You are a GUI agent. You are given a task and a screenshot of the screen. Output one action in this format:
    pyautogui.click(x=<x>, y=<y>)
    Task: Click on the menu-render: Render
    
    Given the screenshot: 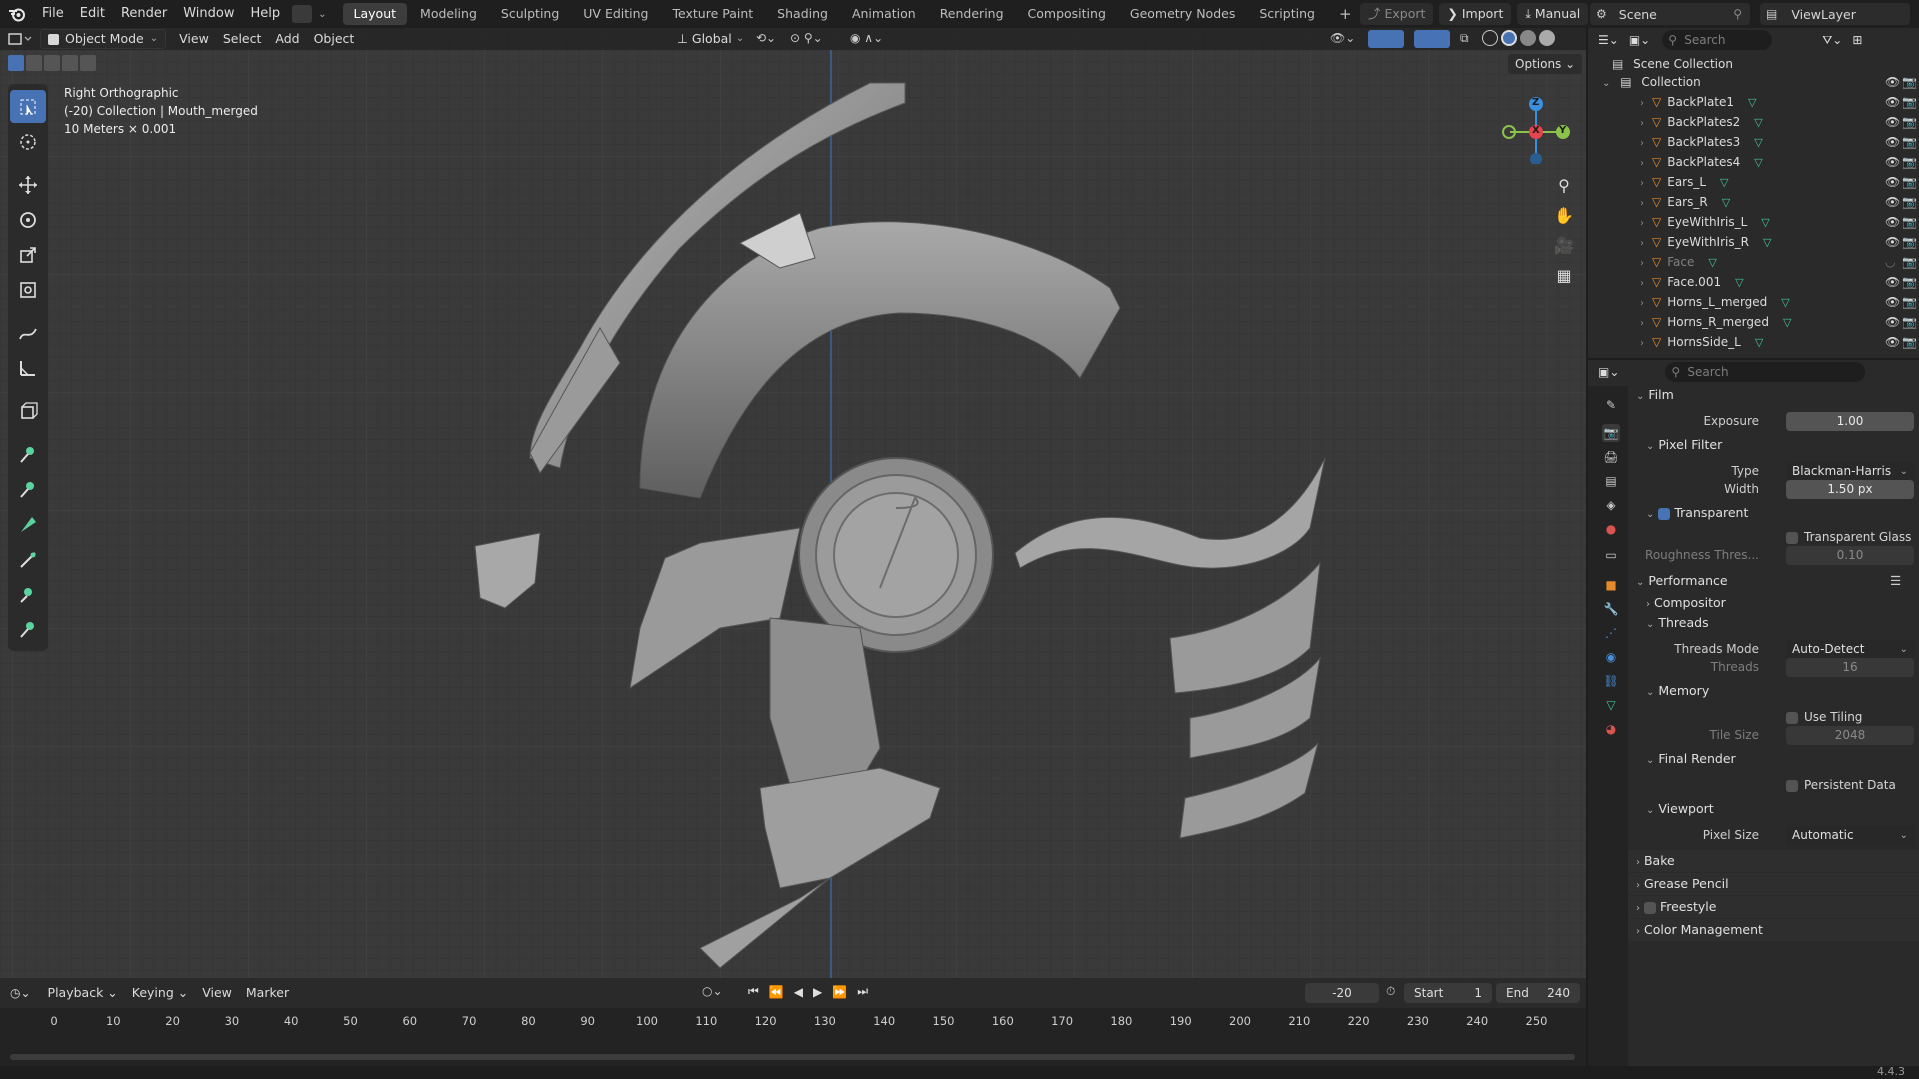 What is the action you would take?
    pyautogui.click(x=144, y=14)
    